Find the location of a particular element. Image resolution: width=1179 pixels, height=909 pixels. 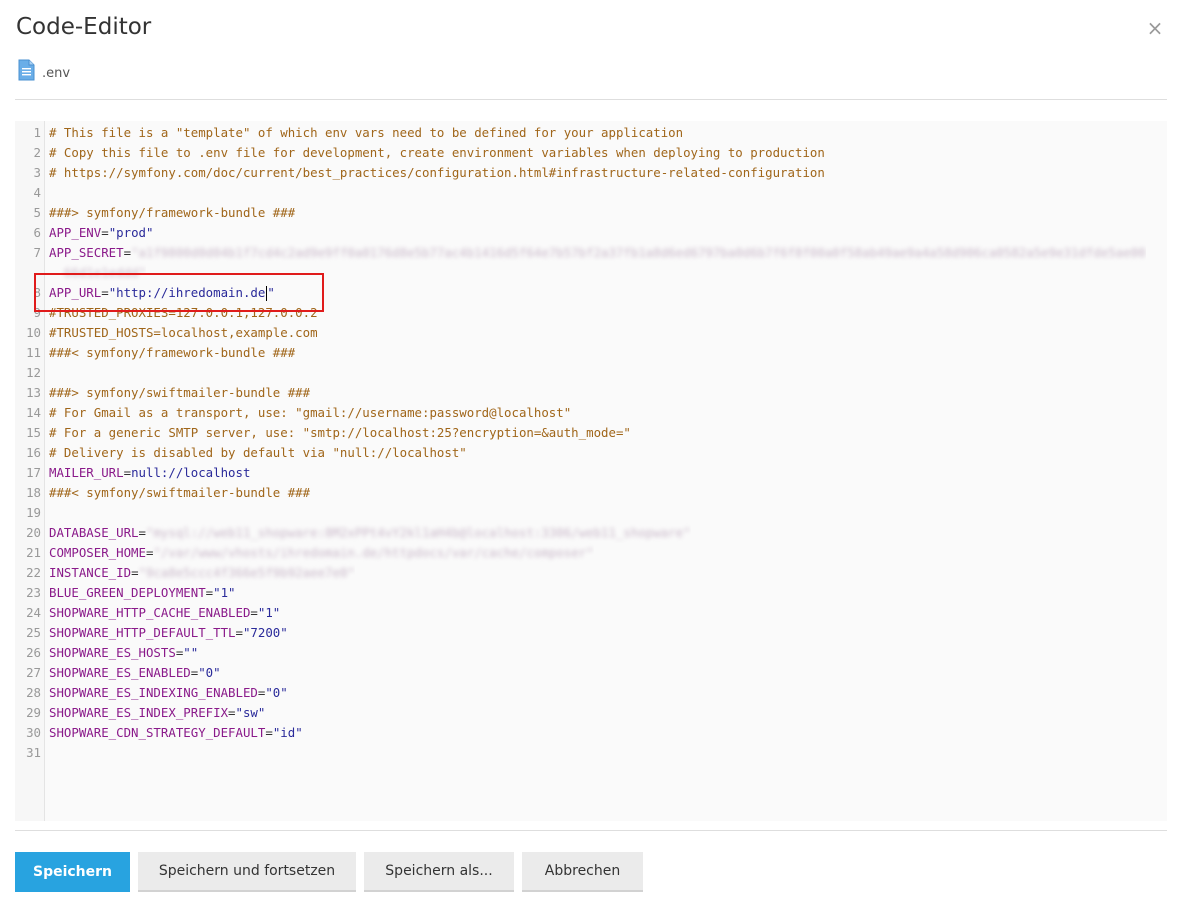

redacted-value: "9ca8e5ccc4f366e5f9b92aee7e0" is located at coordinates (246, 572).